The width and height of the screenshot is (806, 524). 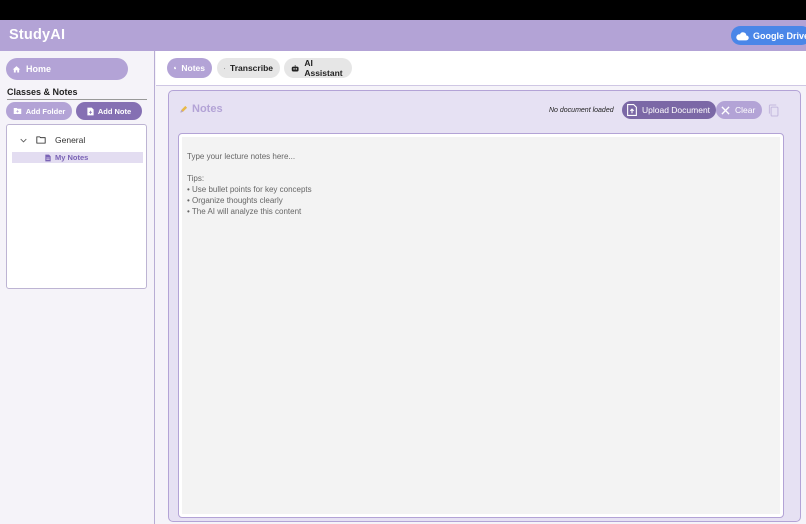 I want to click on copy-button, so click(x=773, y=110).